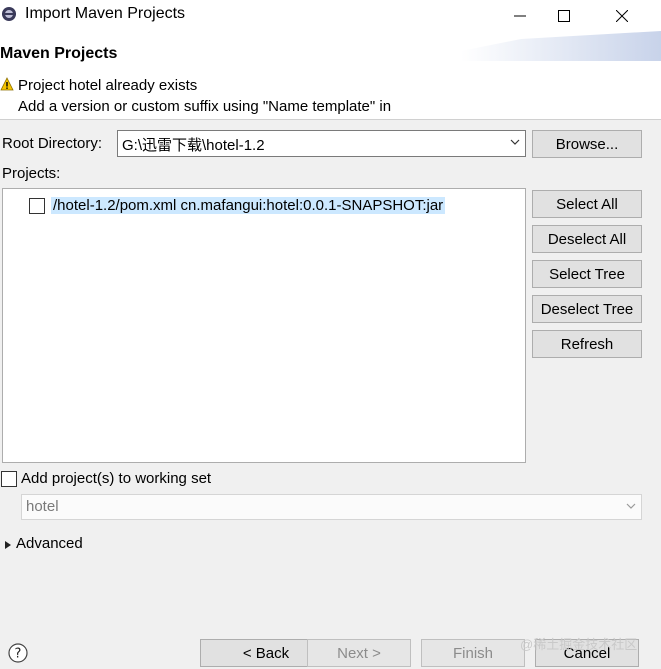  What do you see at coordinates (116, 478) in the screenshot?
I see `working-set-label: Add project(s) to working set` at bounding box center [116, 478].